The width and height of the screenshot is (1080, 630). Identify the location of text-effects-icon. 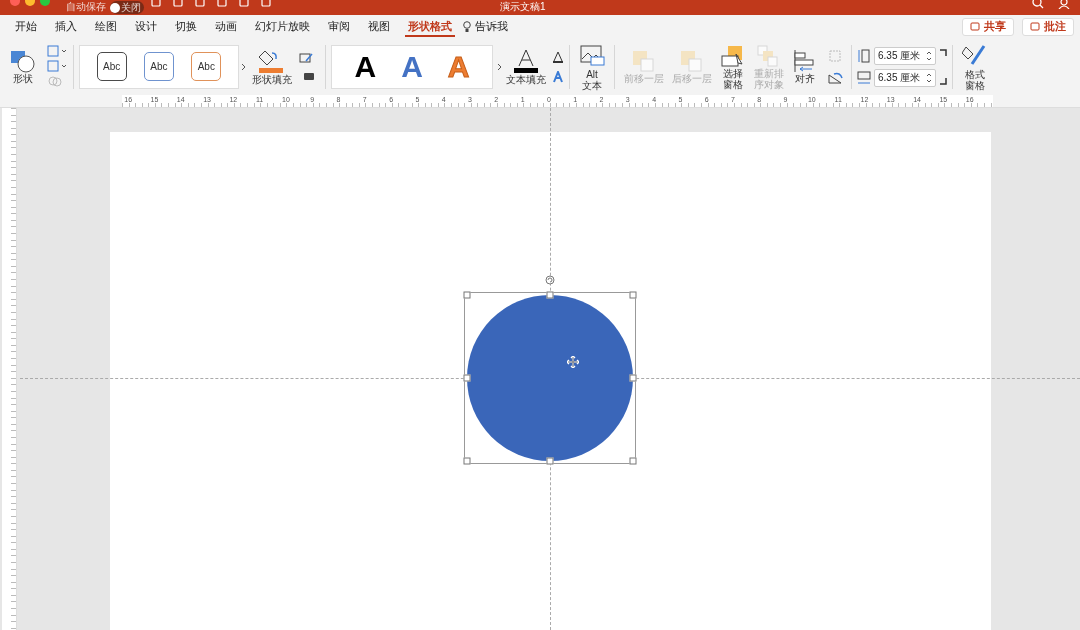
(558, 76).